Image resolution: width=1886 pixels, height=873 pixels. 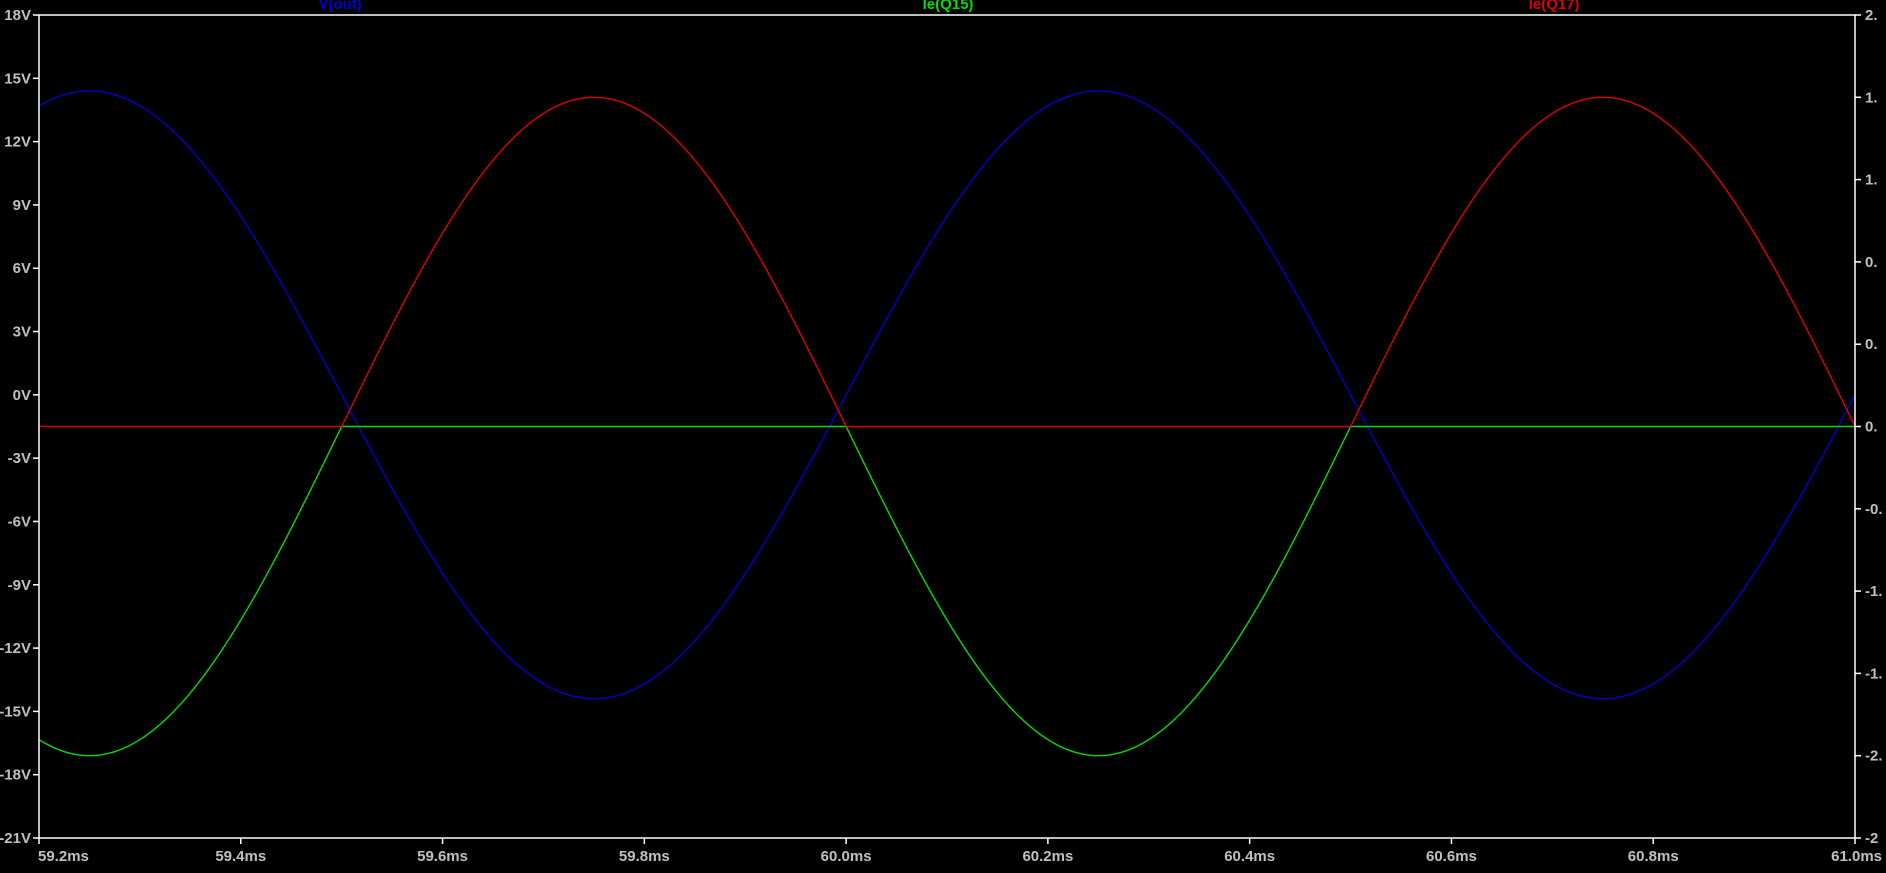 What do you see at coordinates (17, 15) in the screenshot?
I see `left-tick-label: 18V` at bounding box center [17, 15].